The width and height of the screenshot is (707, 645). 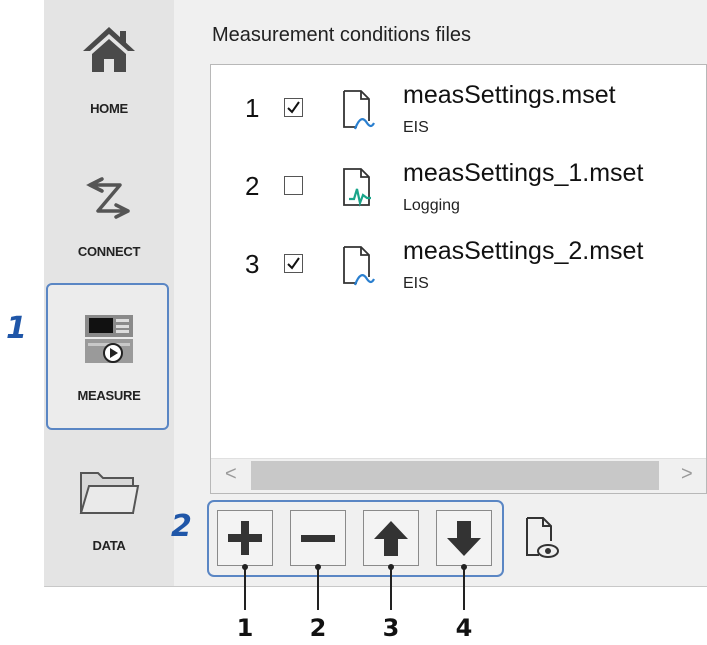 I want to click on move-up-button, so click(x=391, y=538).